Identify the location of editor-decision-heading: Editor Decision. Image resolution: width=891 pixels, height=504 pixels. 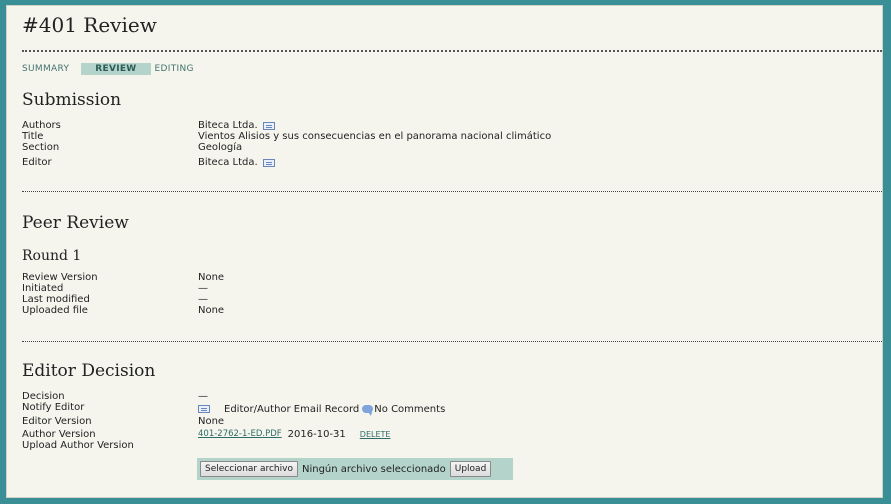
(89, 371).